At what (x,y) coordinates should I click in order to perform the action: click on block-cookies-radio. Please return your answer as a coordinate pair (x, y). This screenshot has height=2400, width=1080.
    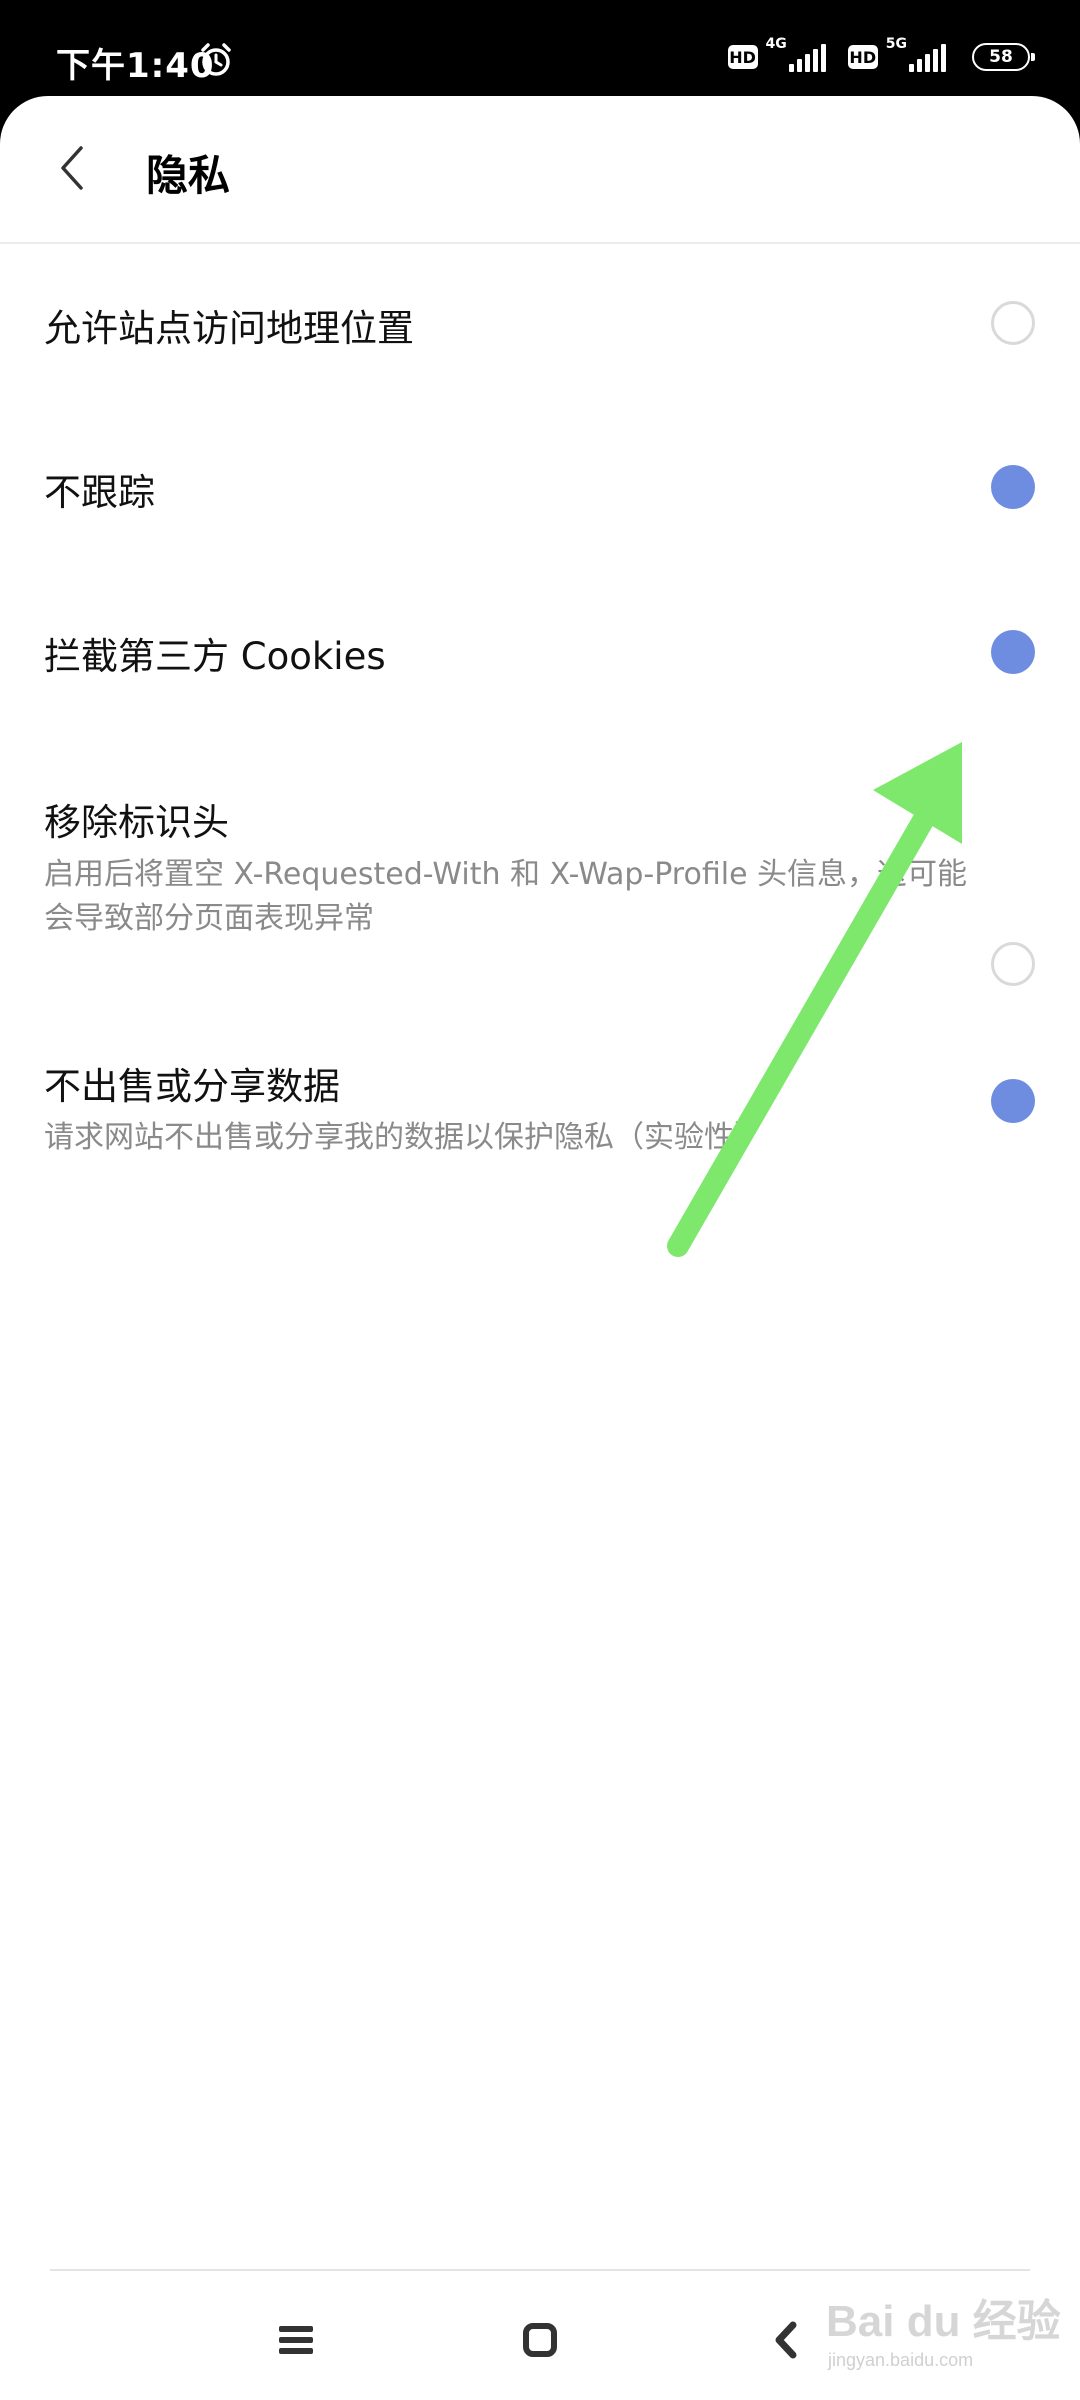
    Looking at the image, I should click on (1013, 652).